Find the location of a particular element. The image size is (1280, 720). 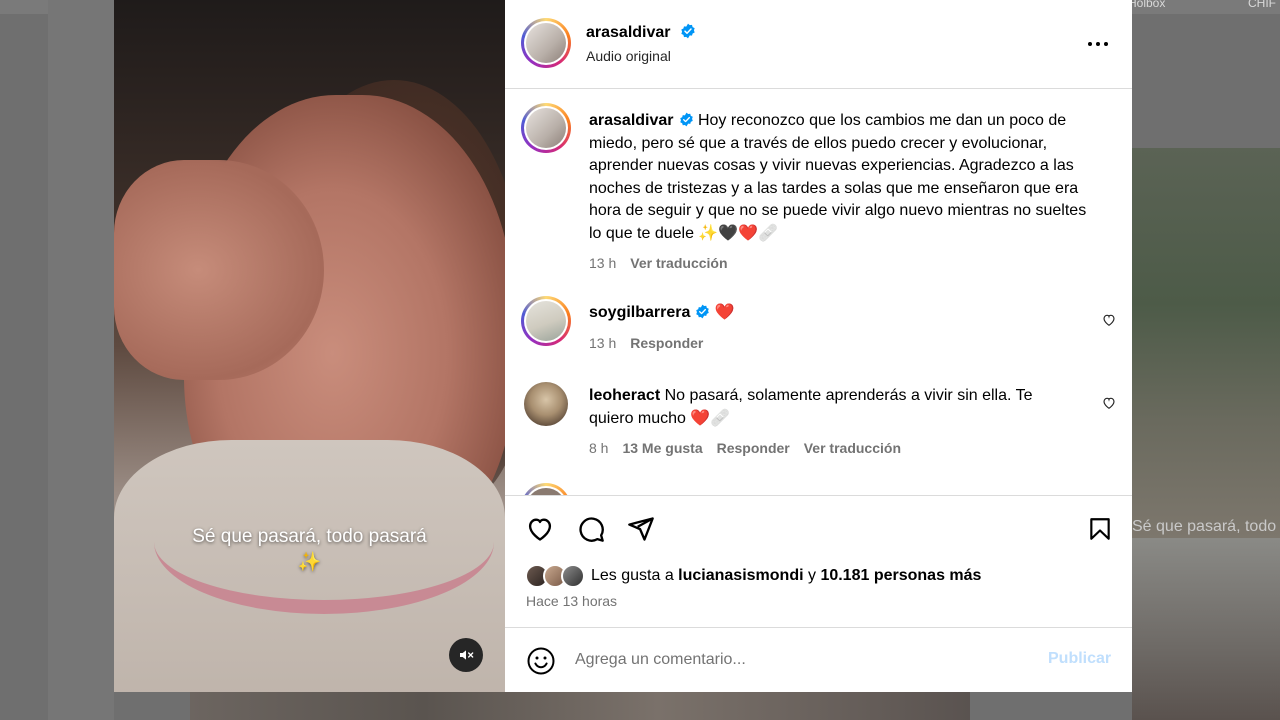

background-top-label: CHIF is located at coordinates (1262, 5).